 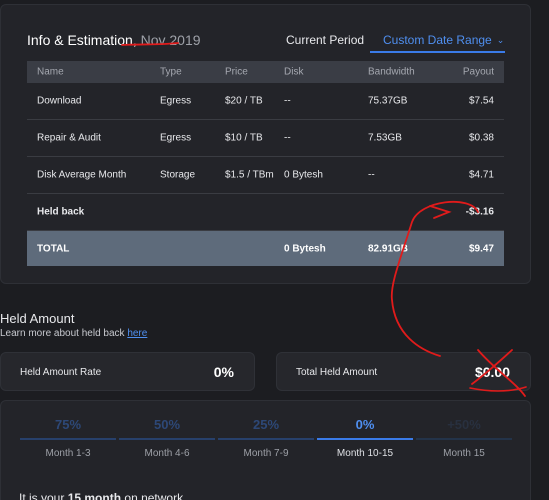 I want to click on month-step-percent: +50%, so click(x=464, y=424).